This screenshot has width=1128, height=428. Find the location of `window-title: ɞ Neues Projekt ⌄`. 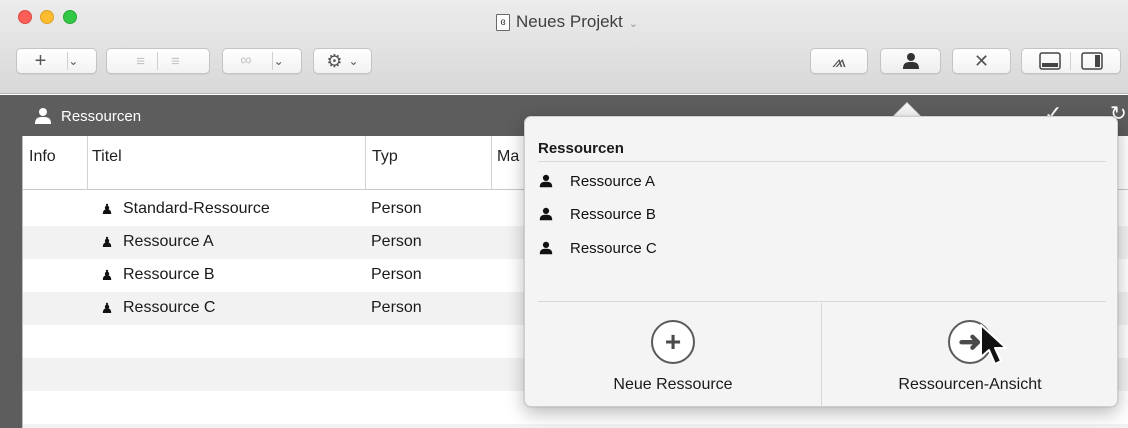

window-title: ɞ Neues Projekt ⌄ is located at coordinates (567, 22).